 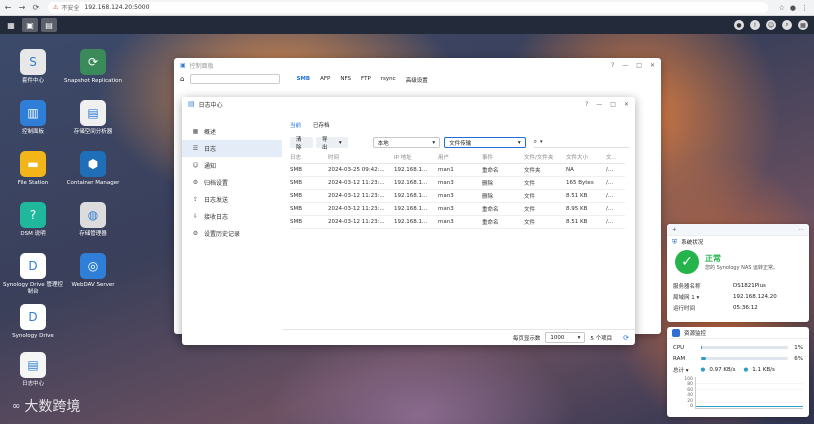 What do you see at coordinates (485, 142) in the screenshot?
I see `log-type-select: 文件传输 ▾` at bounding box center [485, 142].